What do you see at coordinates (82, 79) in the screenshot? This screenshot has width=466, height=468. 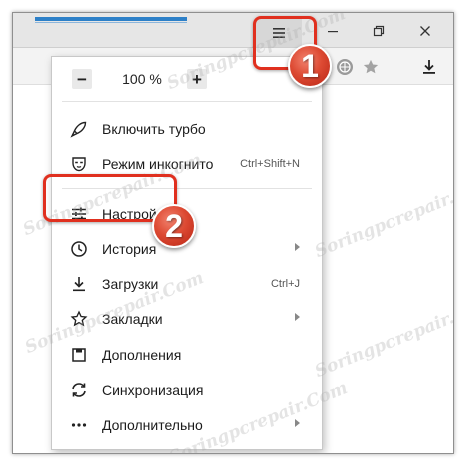 I see `zoom-out-button: −` at bounding box center [82, 79].